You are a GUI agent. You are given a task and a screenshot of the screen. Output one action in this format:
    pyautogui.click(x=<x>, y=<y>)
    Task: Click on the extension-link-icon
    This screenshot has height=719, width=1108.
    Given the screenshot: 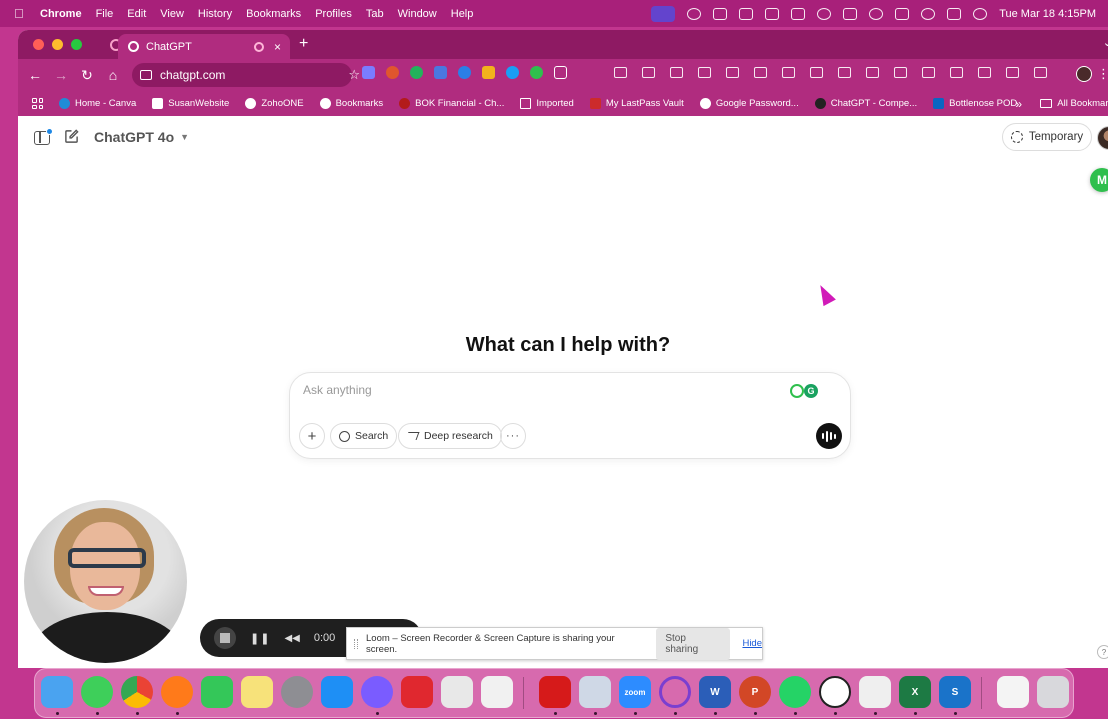 What is the action you would take?
    pyautogui.click(x=368, y=72)
    